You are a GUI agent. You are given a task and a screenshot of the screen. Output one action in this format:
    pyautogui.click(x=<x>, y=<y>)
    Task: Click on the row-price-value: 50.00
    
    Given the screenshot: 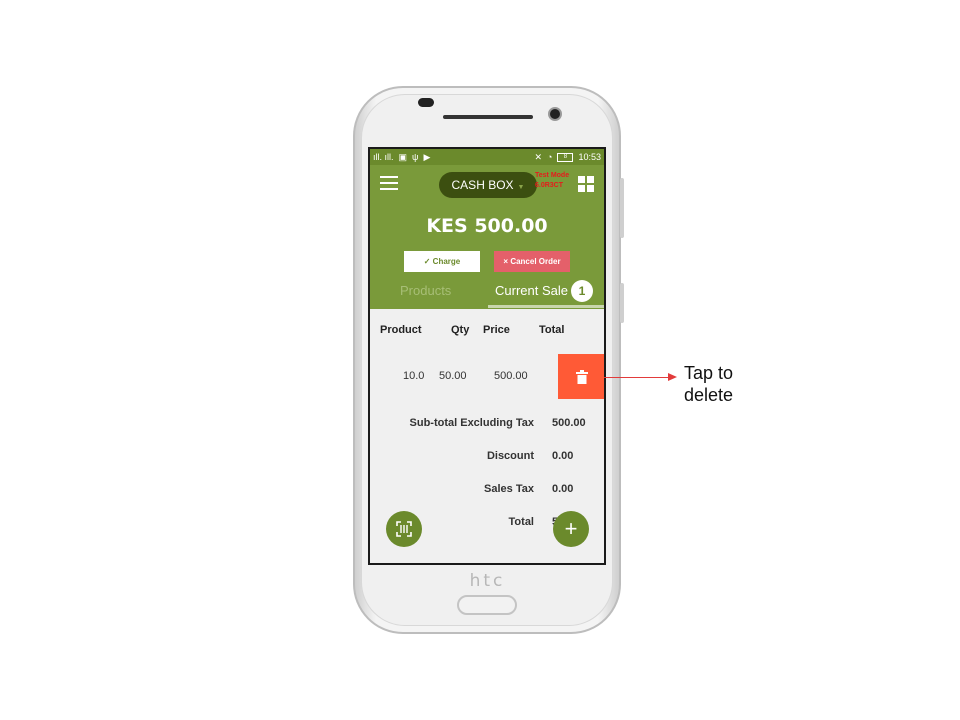 What is the action you would take?
    pyautogui.click(x=453, y=376)
    